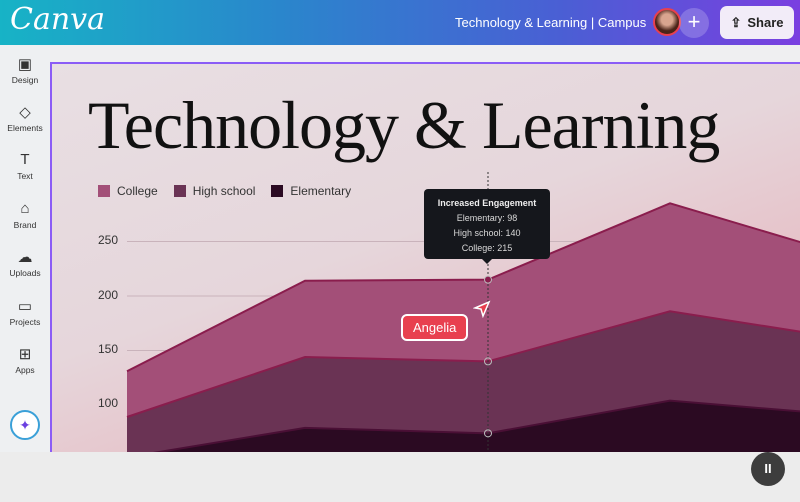 The height and width of the screenshot is (502, 800). I want to click on upload-icon: ⇪, so click(736, 22).